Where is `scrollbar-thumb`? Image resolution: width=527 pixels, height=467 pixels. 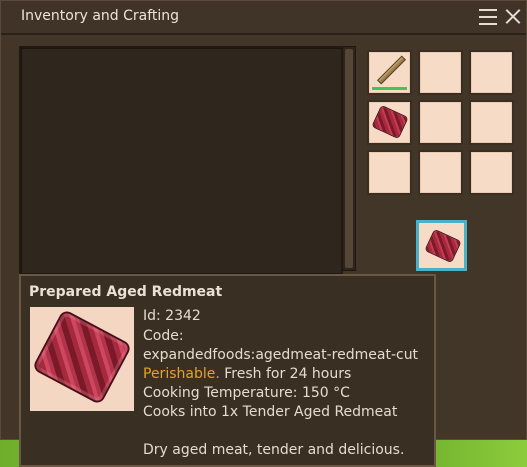
scrollbar-thumb is located at coordinates (349, 158).